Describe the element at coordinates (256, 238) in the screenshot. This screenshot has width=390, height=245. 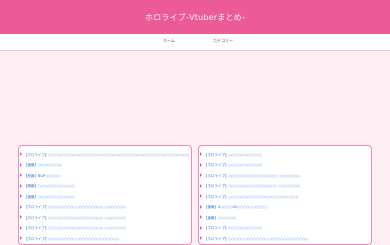
I see `article-link: 【ホロライブ】○○○○○○○○○○○○○○○○○○○○○○○○○○` at that location.